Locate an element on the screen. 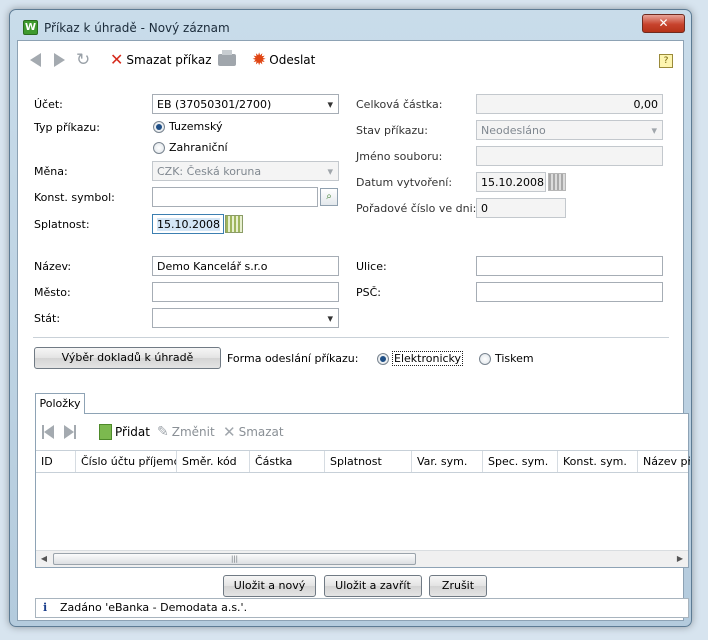  delete-x-icon: ✕ is located at coordinates (117, 59).